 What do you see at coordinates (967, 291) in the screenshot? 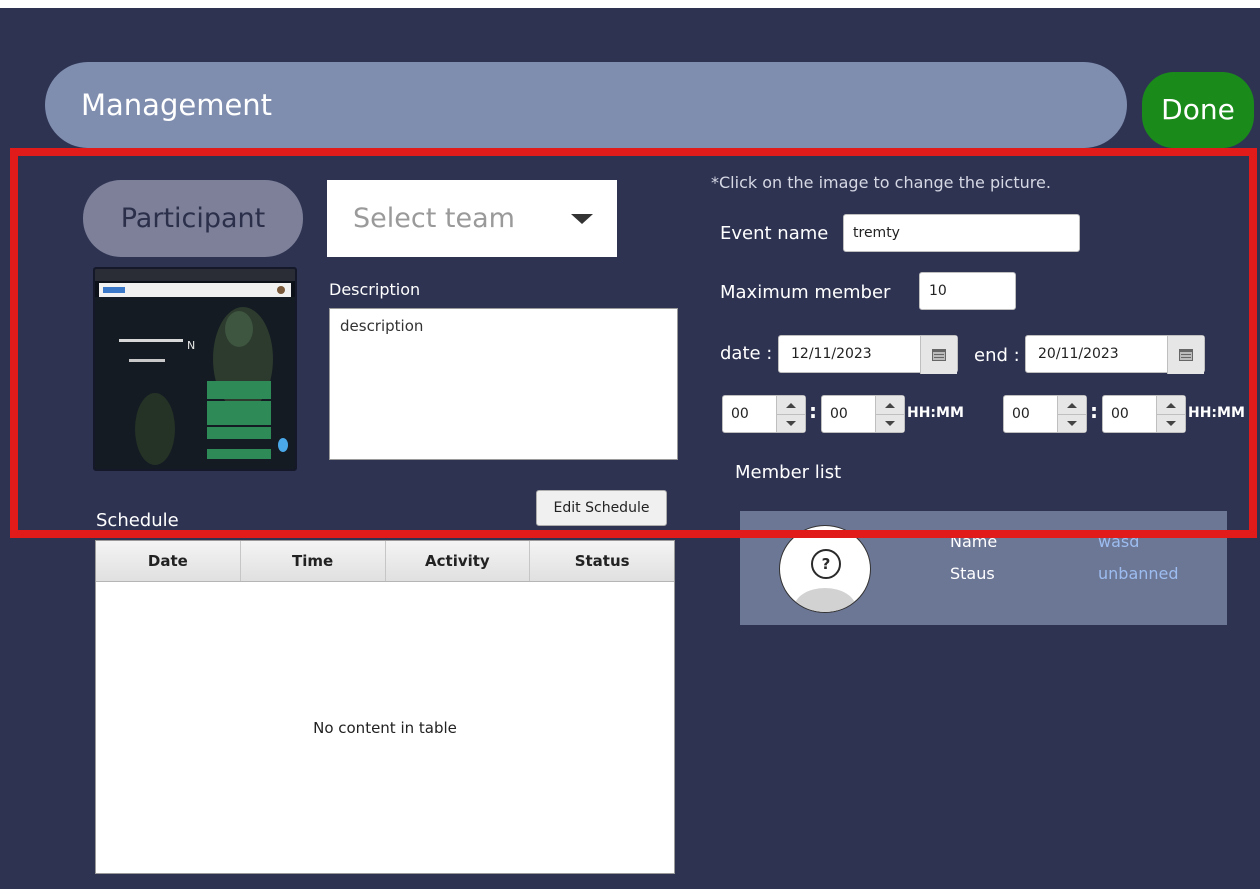
I see `max-member-input: 10` at bounding box center [967, 291].